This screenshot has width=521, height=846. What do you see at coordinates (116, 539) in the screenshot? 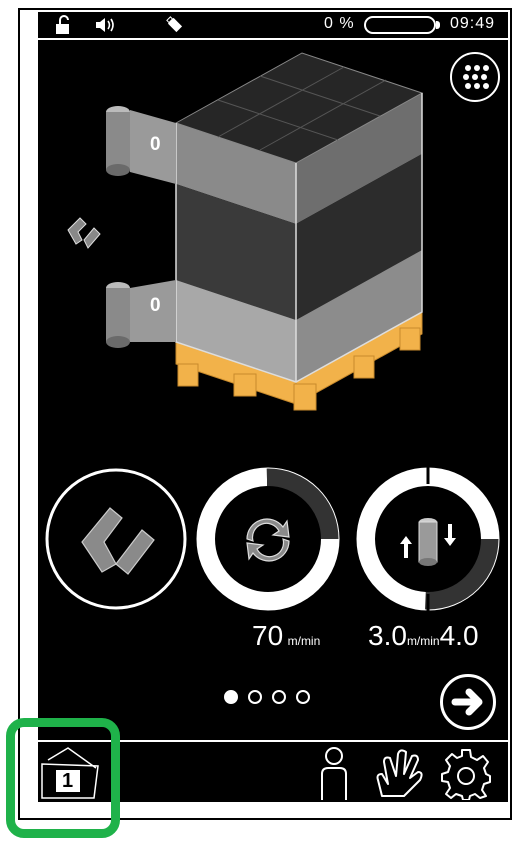
I see `up-down-button` at bounding box center [116, 539].